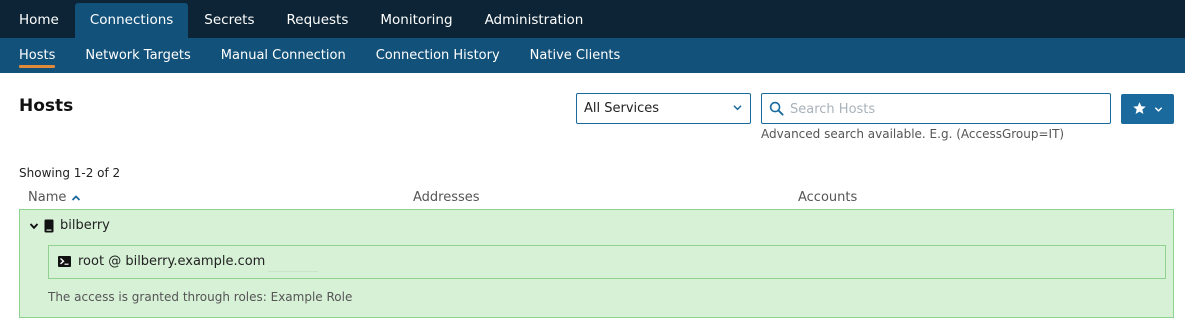 The image size is (1185, 322). What do you see at coordinates (37, 19) in the screenshot?
I see `top-nav-home: Home` at bounding box center [37, 19].